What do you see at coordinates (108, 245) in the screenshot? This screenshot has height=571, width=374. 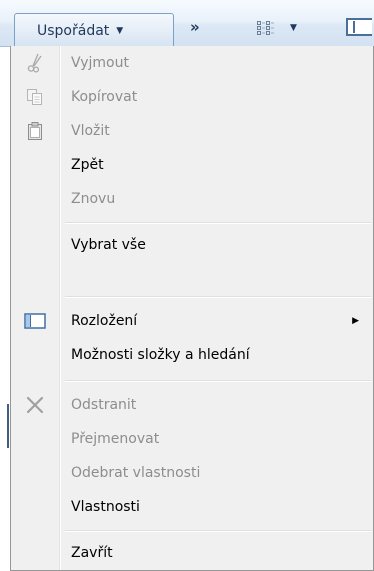 I see `menu-item-label: Vybrat vše` at bounding box center [108, 245].